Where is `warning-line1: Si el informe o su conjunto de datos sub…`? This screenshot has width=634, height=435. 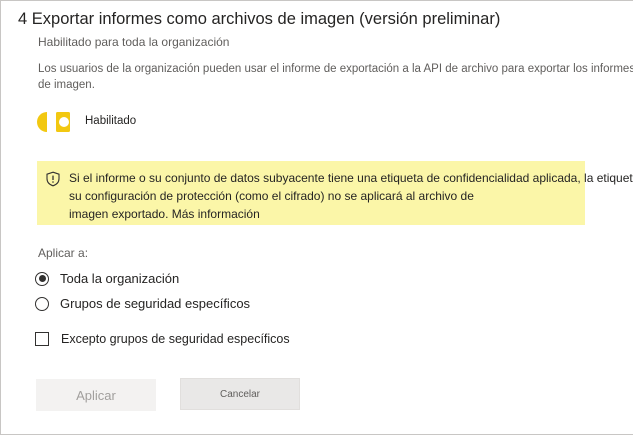
warning-line1: Si el informe o su conjunto de datos sub… is located at coordinates (351, 178).